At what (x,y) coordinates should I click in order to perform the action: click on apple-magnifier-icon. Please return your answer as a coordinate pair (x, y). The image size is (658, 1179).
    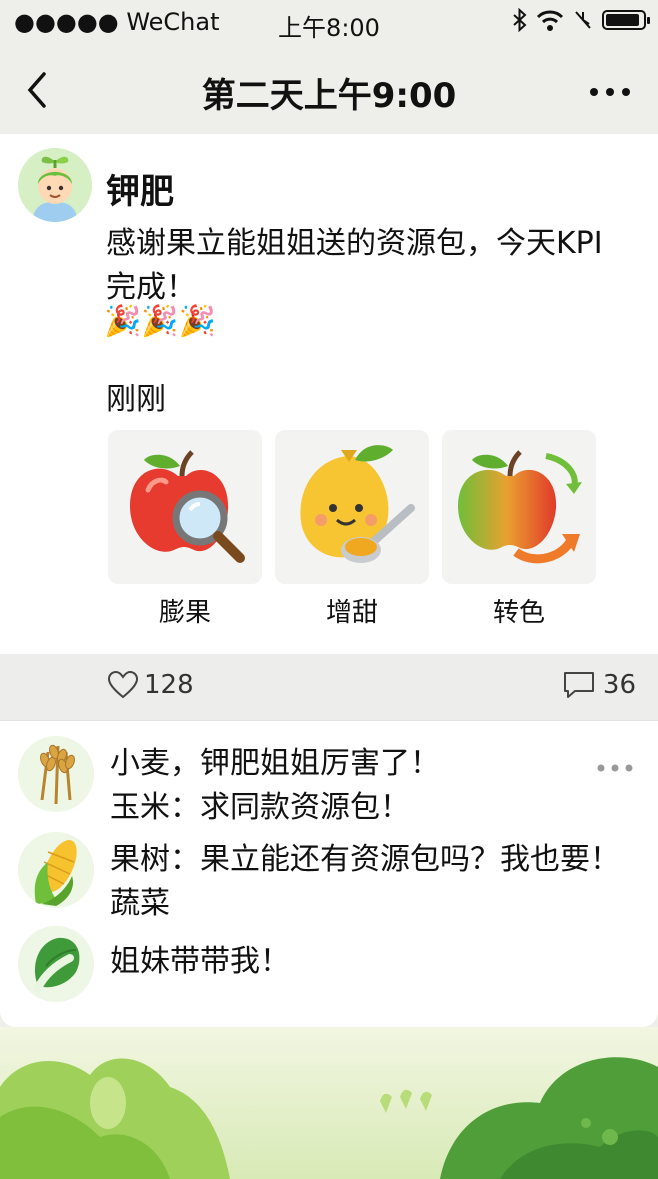
    Looking at the image, I should click on (187, 506).